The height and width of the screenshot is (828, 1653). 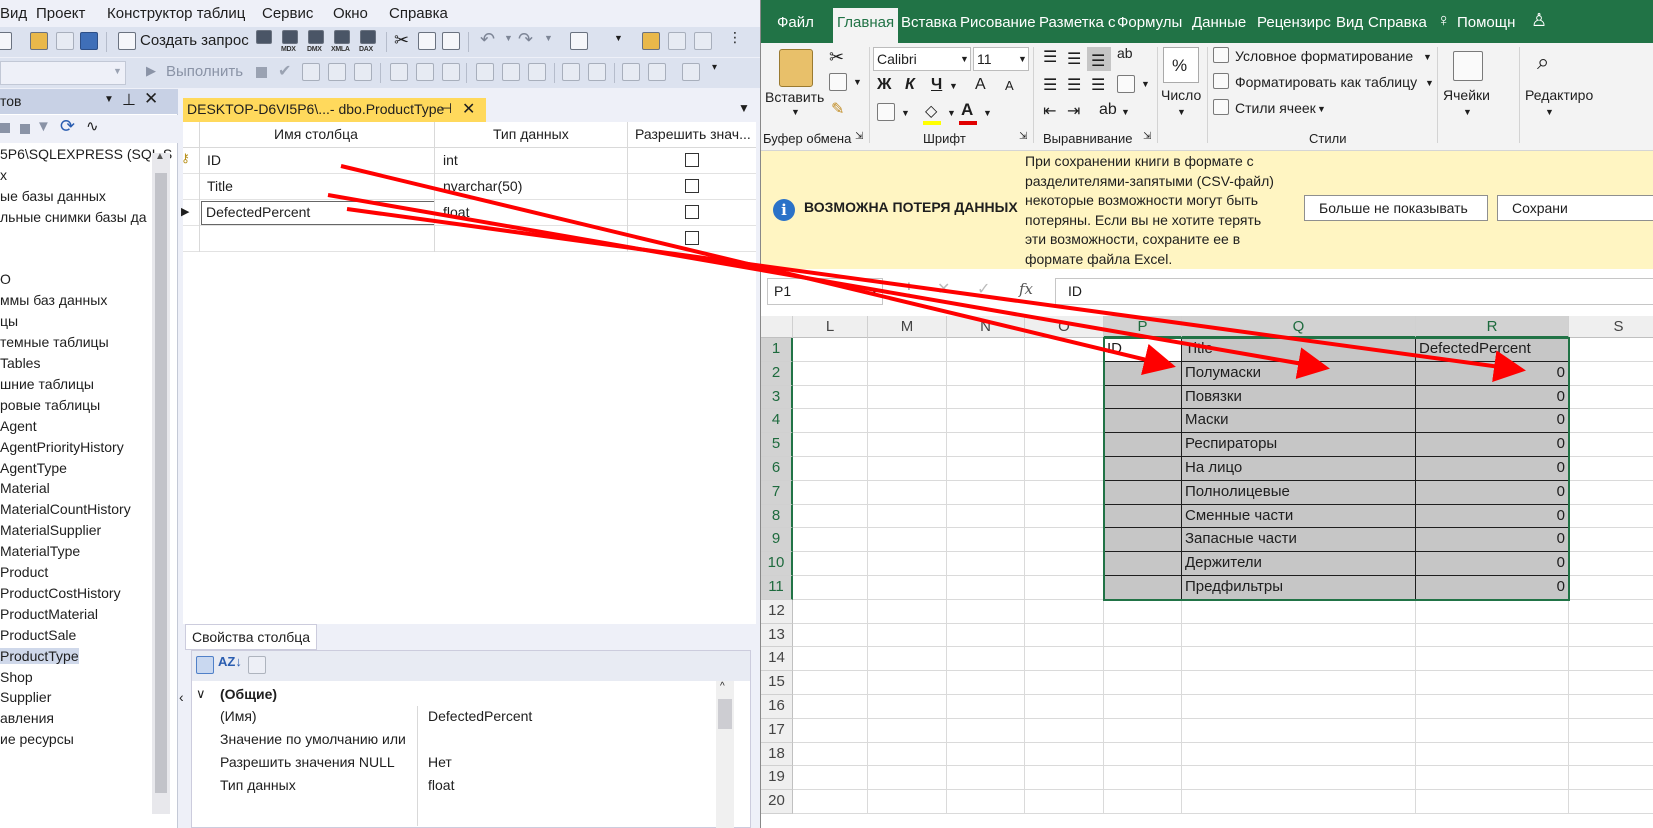 I want to click on close-icon: ✕, so click(x=468, y=109).